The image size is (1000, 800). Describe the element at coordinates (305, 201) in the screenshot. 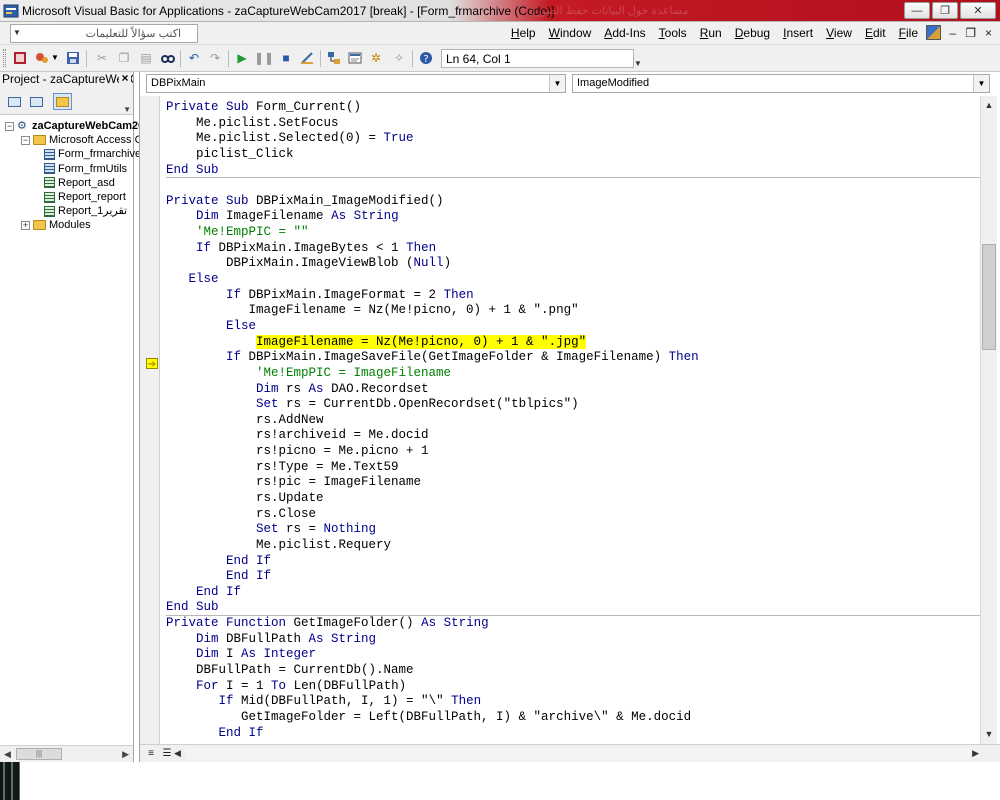

I see `code-line: Private Sub DBPixMain_ImageModified()` at that location.